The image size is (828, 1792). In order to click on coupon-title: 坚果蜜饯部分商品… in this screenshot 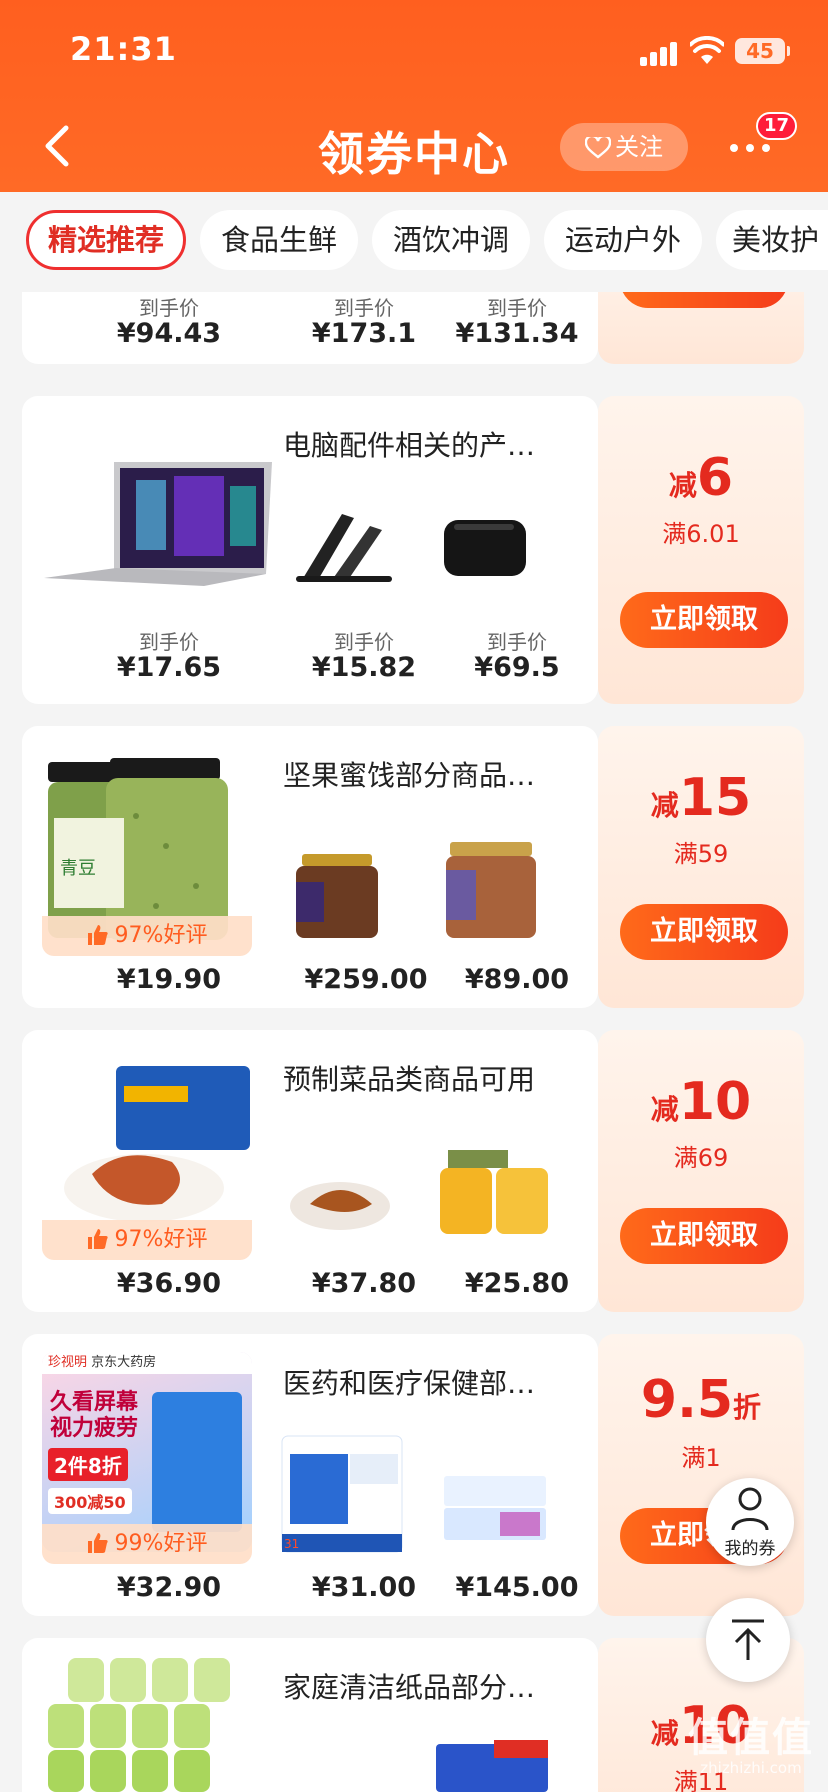, I will do `click(409, 775)`.